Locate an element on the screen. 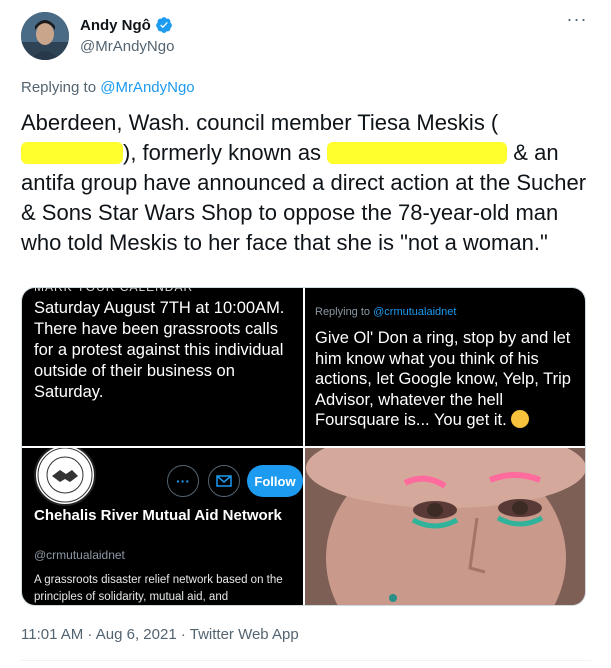 The width and height of the screenshot is (611, 668). envelope-svg is located at coordinates (224, 481).